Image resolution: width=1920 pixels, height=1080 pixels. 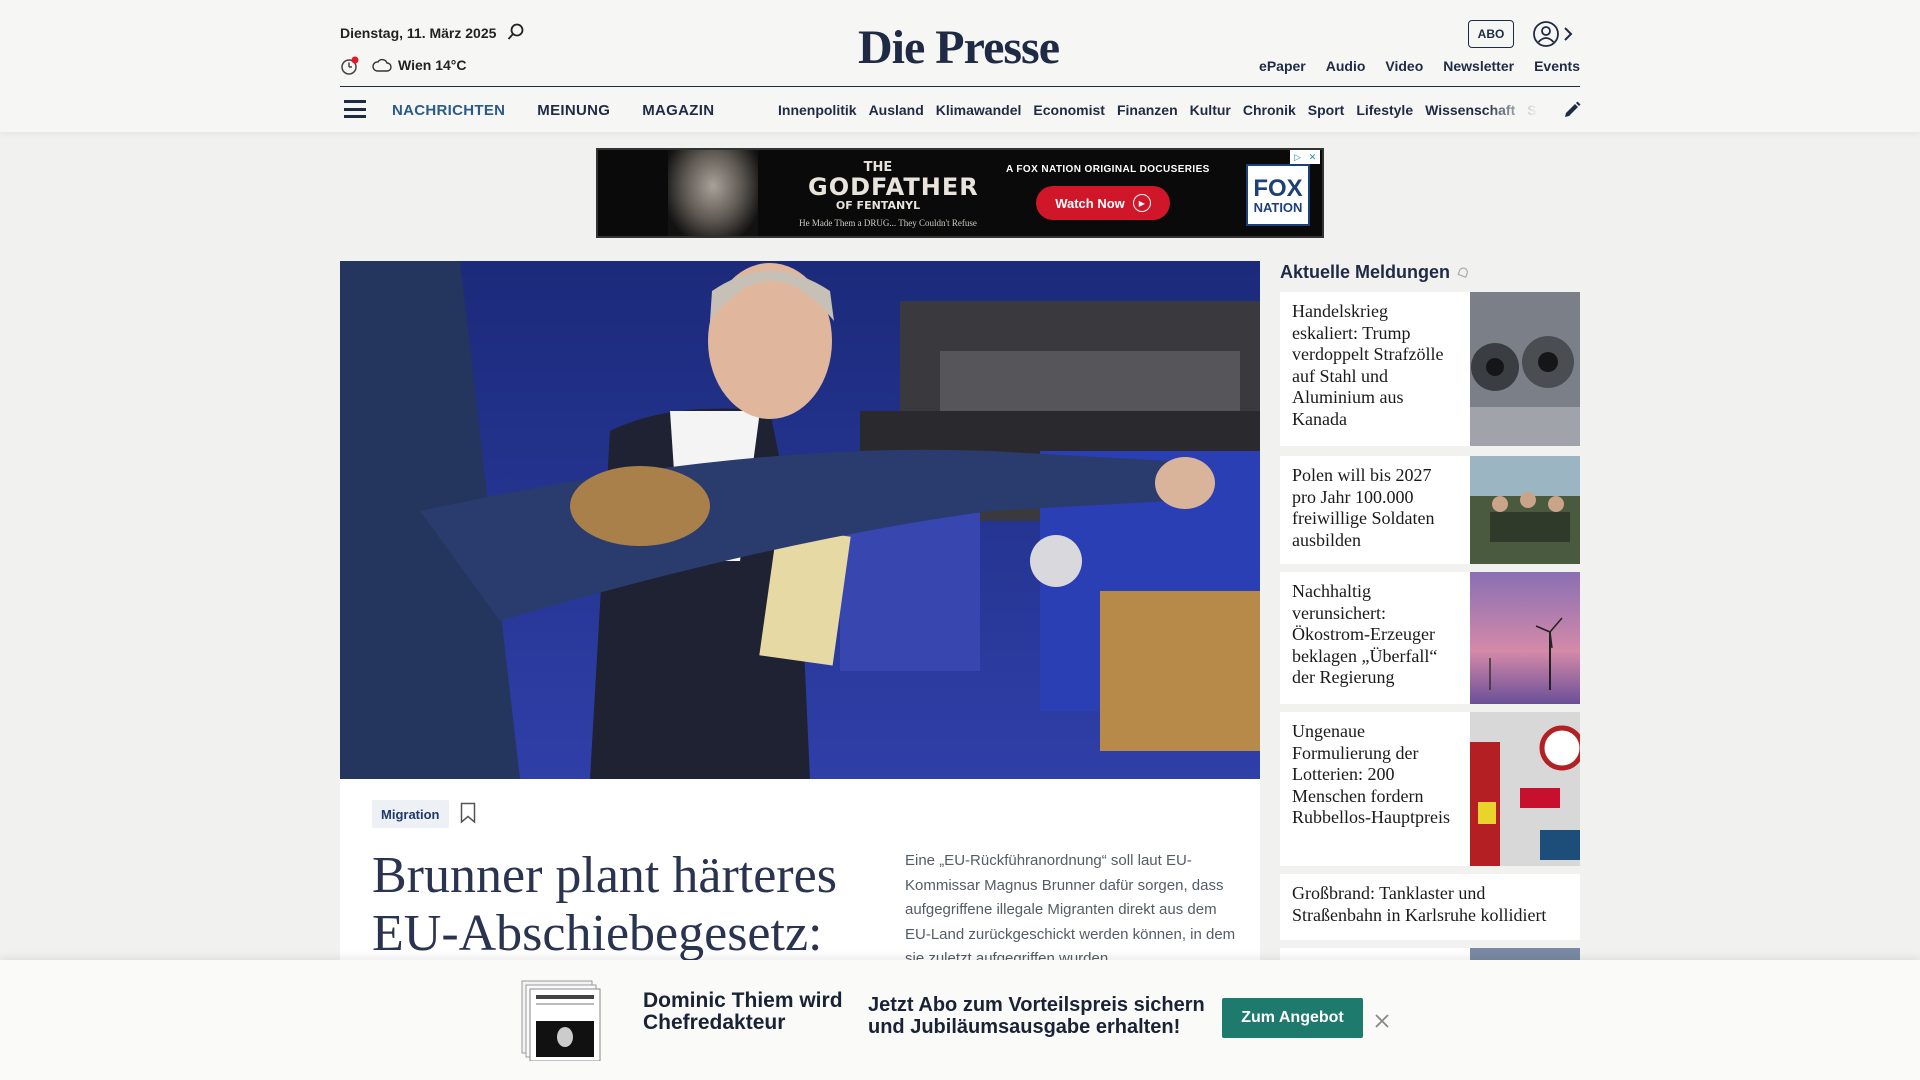 I want to click on latest-news-heading: Aktuelle Meldungen, so click(x=1375, y=272).